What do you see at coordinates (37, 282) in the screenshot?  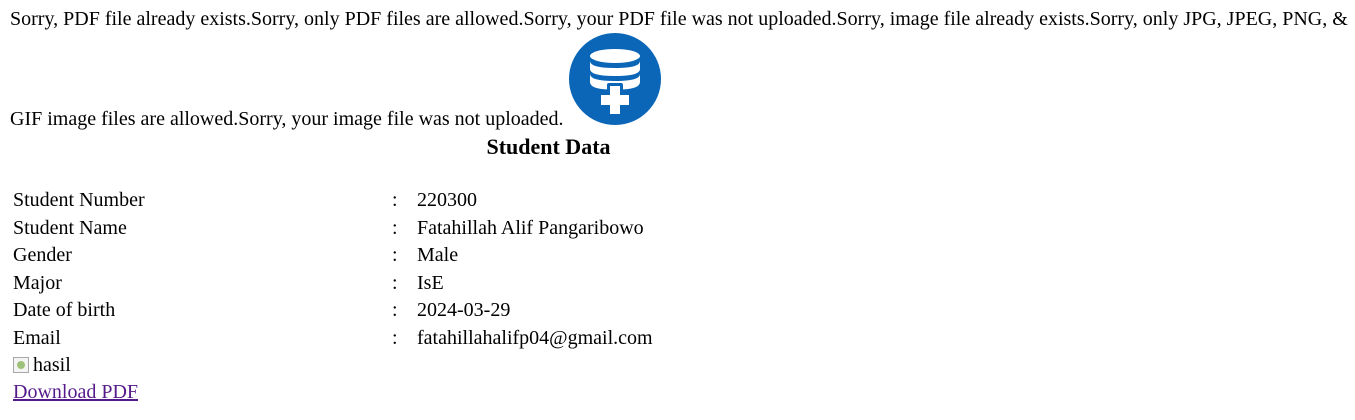 I see `major-label: Major` at bounding box center [37, 282].